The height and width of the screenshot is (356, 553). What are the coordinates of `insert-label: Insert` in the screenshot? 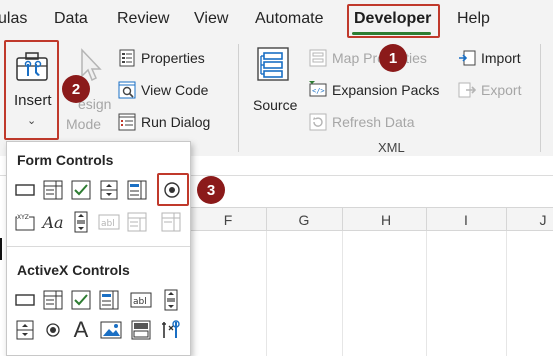 It's located at (33, 100).